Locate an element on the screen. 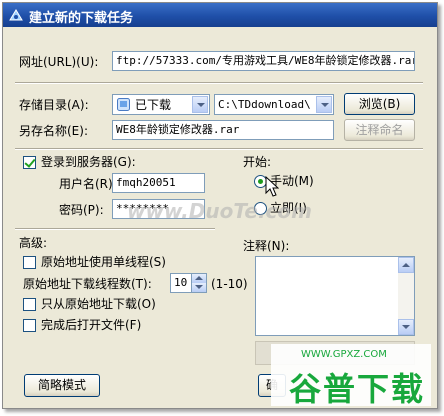 The width and height of the screenshot is (444, 416). duote-watermark: www.DuoTe.com is located at coordinates (219, 211).